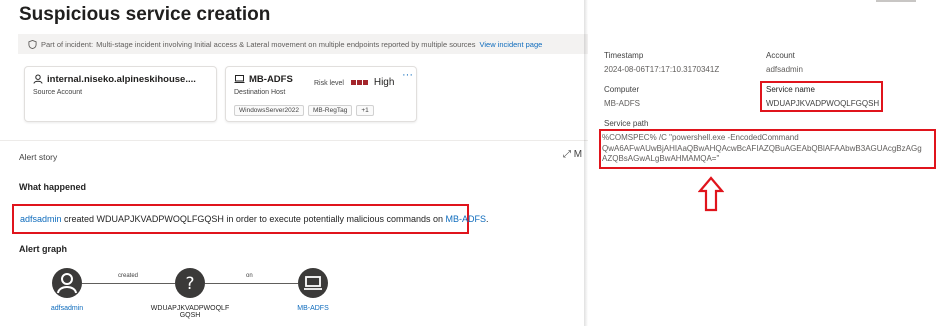 This screenshot has width=936, height=326. Describe the element at coordinates (626, 123) in the screenshot. I see `service-path-label: Service path` at that location.